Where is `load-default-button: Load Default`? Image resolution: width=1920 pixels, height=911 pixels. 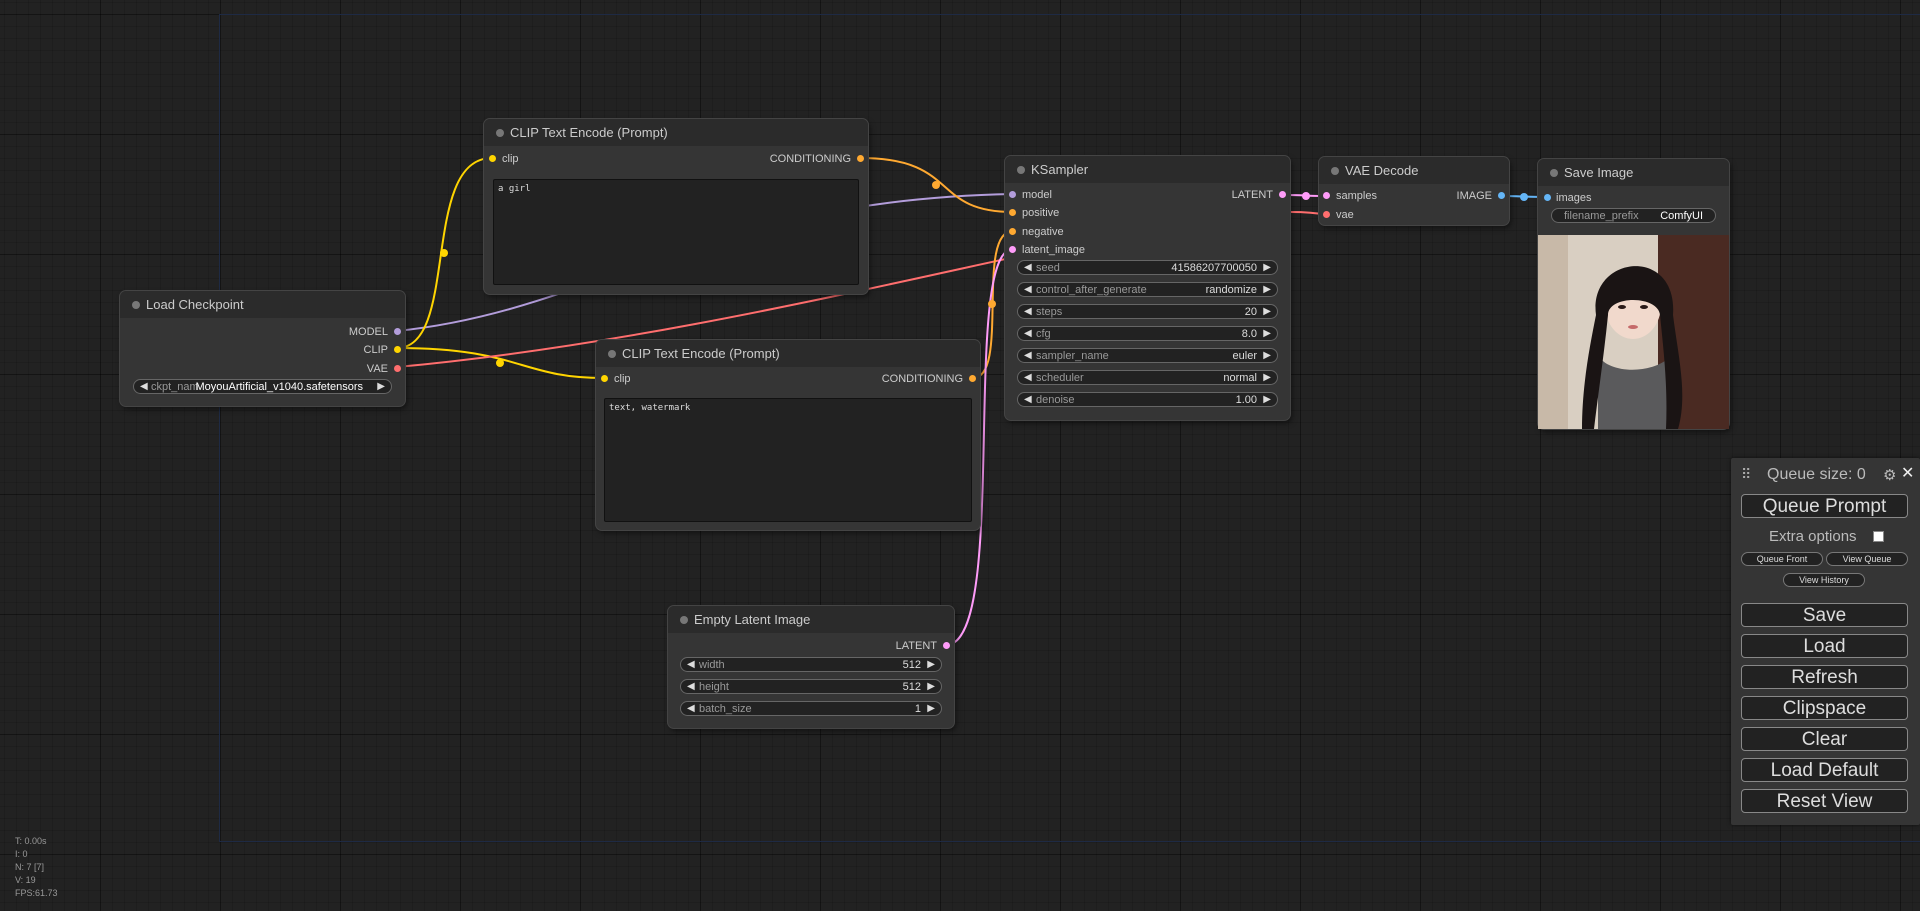
load-default-button: Load Default is located at coordinates (1824, 770).